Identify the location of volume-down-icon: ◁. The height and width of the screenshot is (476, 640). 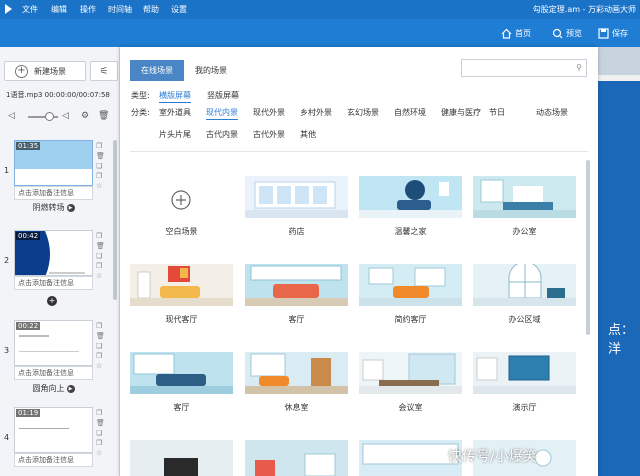
(11, 116).